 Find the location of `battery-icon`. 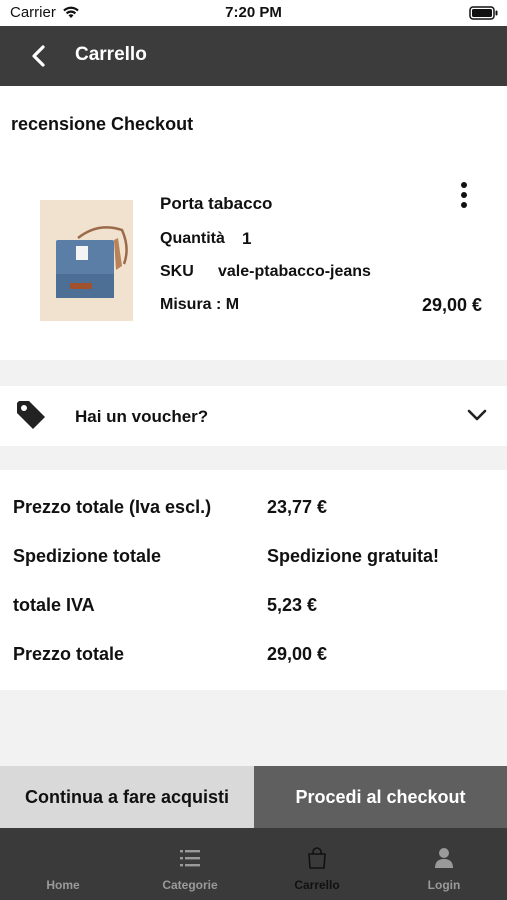

battery-icon is located at coordinates (483, 13).